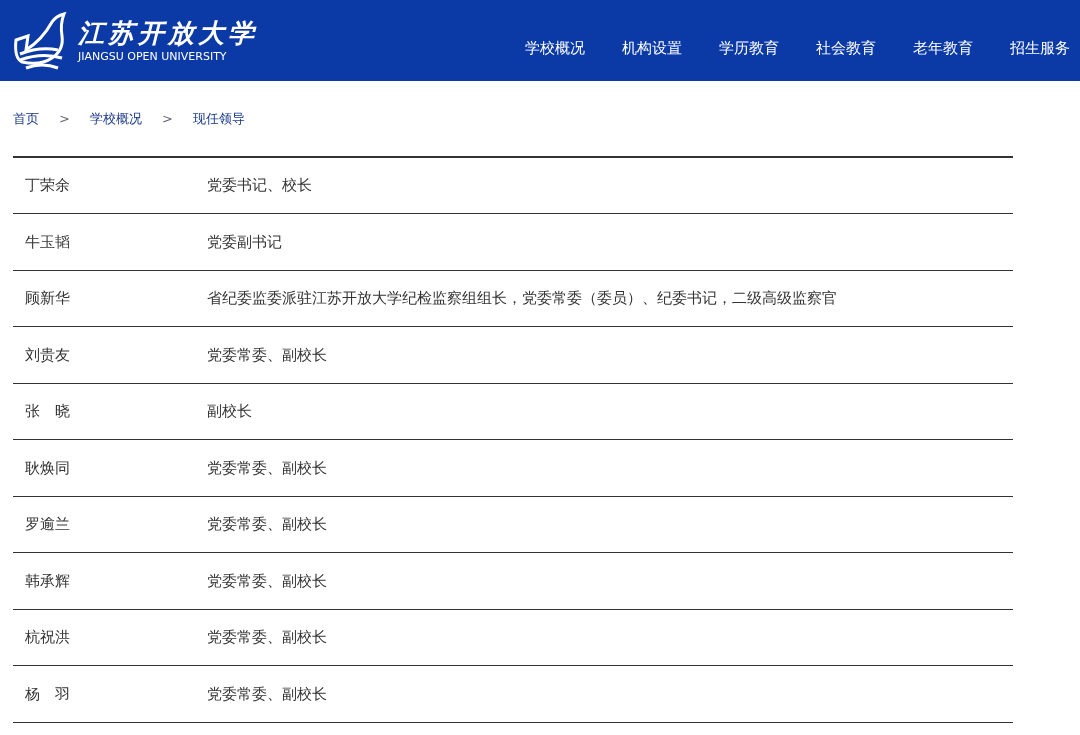 The image size is (1080, 735). I want to click on leader-name: 牛玉韬, so click(47, 242).